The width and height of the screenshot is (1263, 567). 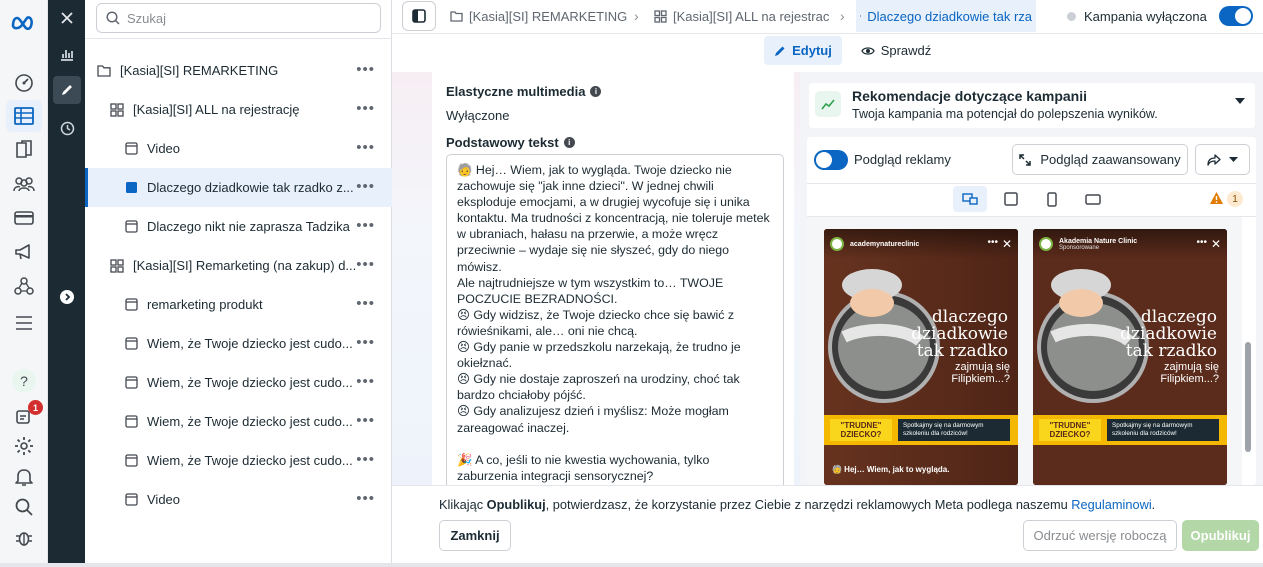 I want to click on format-feed-button, so click(x=1011, y=199).